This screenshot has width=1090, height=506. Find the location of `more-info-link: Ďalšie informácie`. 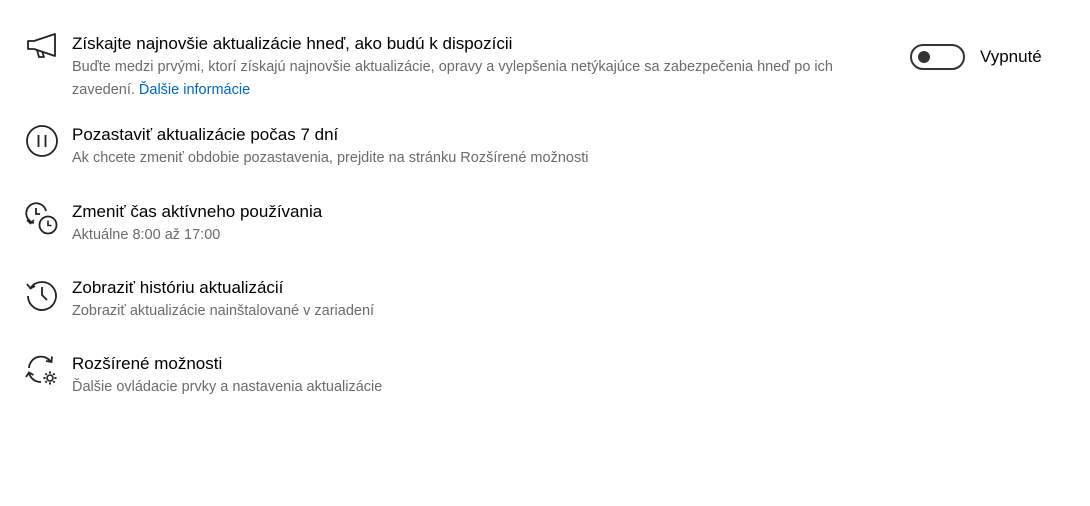

more-info-link: Ďalšie informácie is located at coordinates (194, 90).